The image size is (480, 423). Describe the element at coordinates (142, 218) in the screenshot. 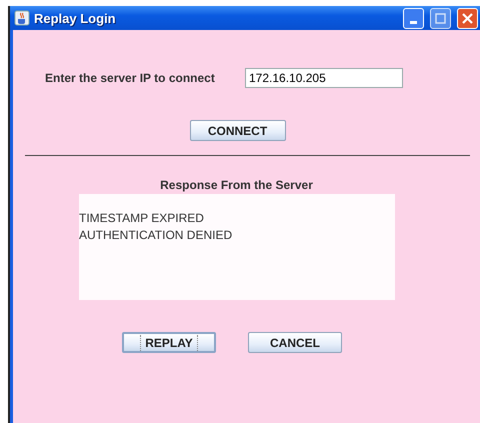

I see `response-line: TIMESTAMP EXPIRED` at that location.